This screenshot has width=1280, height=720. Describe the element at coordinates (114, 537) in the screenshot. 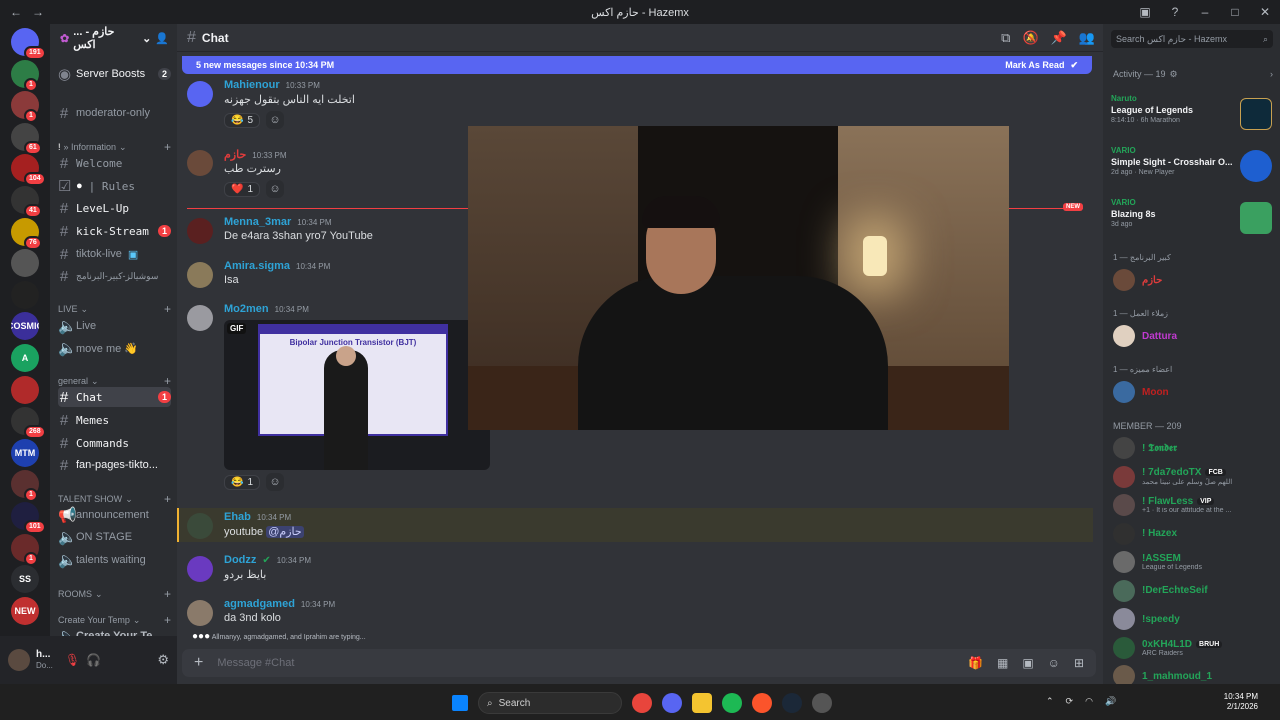

I see `channel-on-stage: 🔈 ON STAGE` at that location.